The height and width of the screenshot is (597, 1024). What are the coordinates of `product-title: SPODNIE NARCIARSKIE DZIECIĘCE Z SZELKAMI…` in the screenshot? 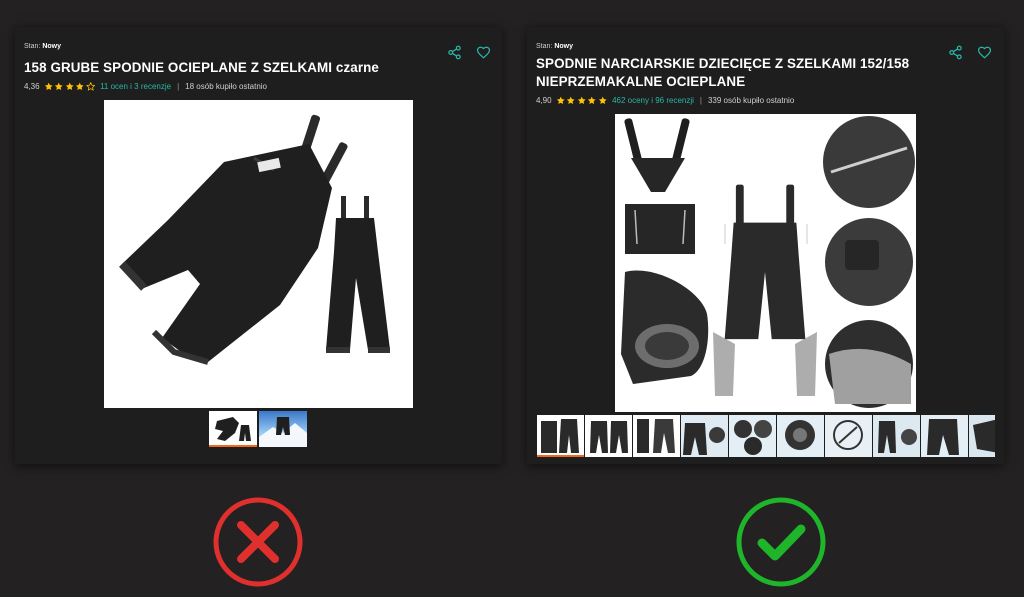 It's located at (741, 73).